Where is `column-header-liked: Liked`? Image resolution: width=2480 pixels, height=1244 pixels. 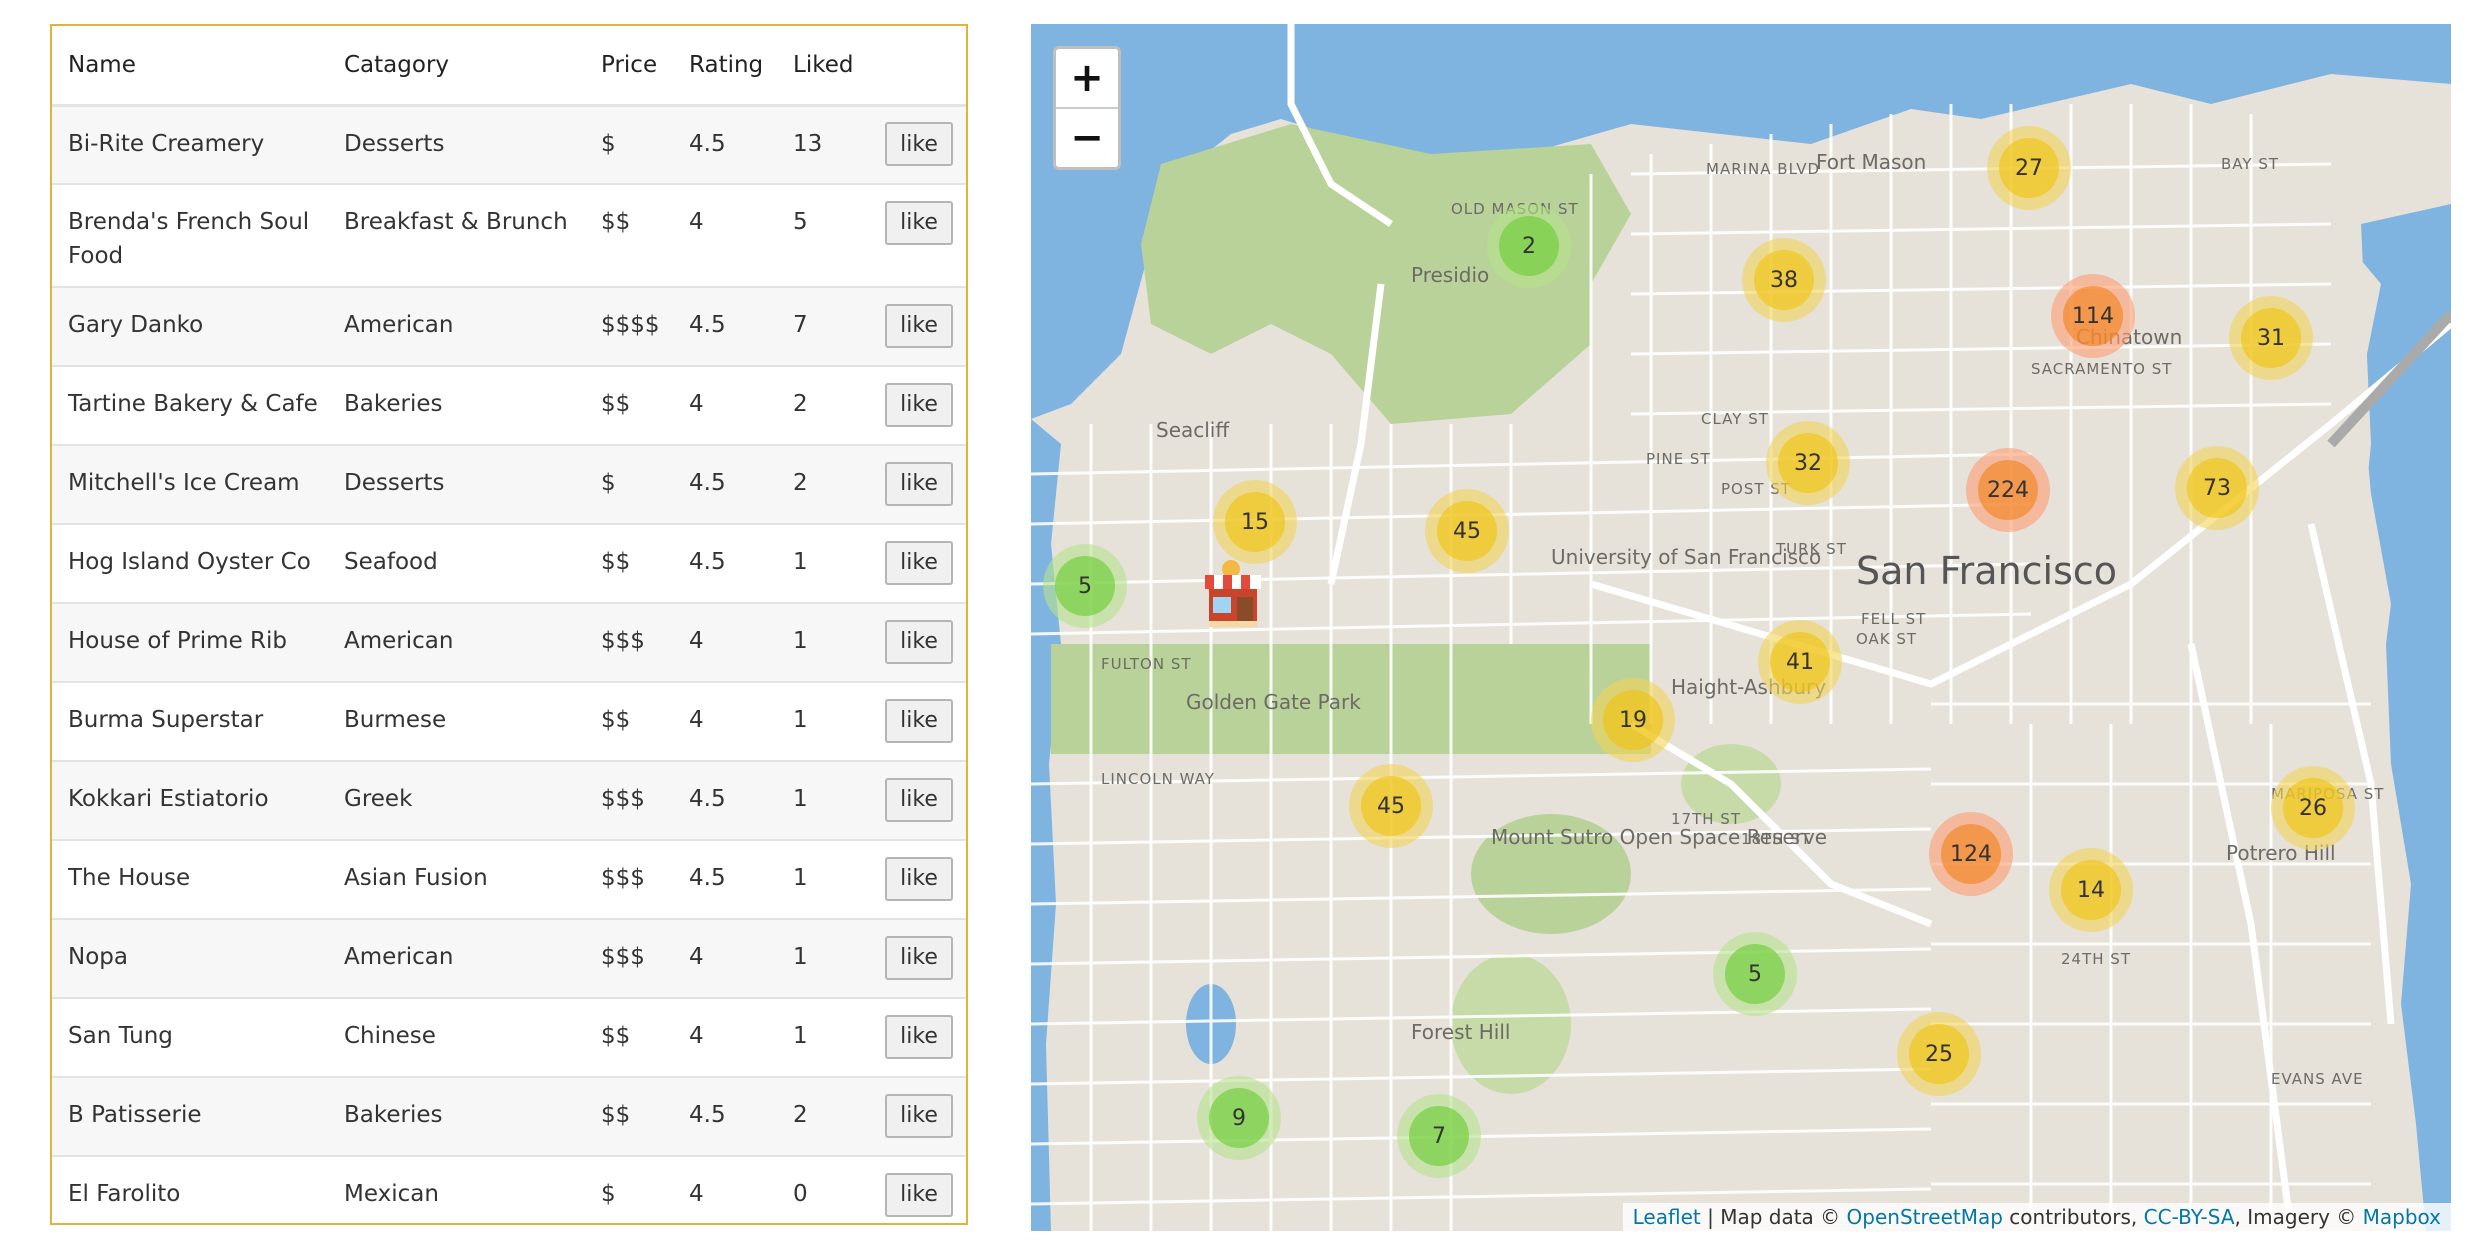
column-header-liked: Liked is located at coordinates (823, 66).